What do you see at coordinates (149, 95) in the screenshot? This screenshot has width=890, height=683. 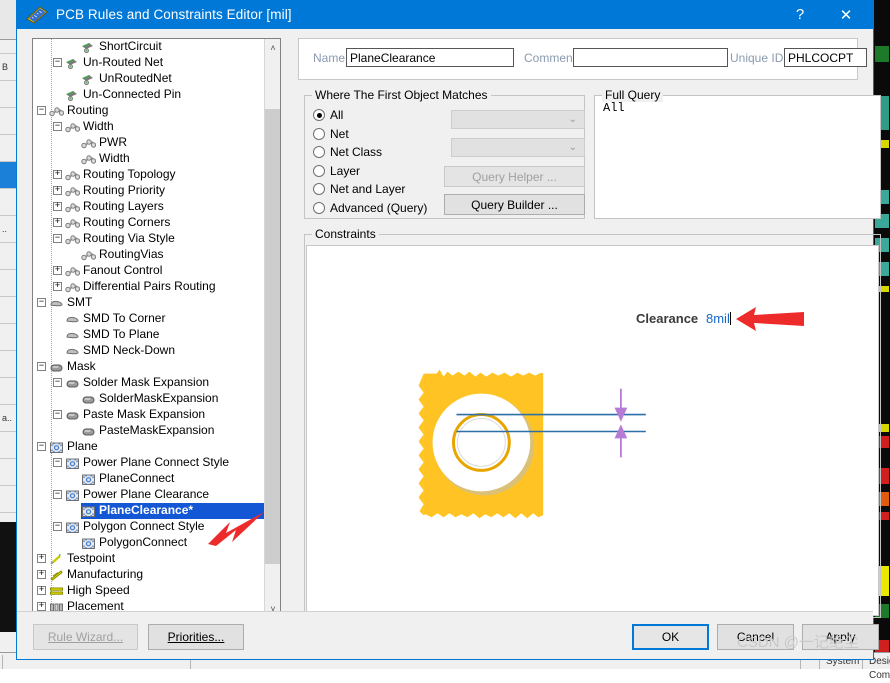 I see `tree-item-un-connected-pin: Un-Connected Pin` at bounding box center [149, 95].